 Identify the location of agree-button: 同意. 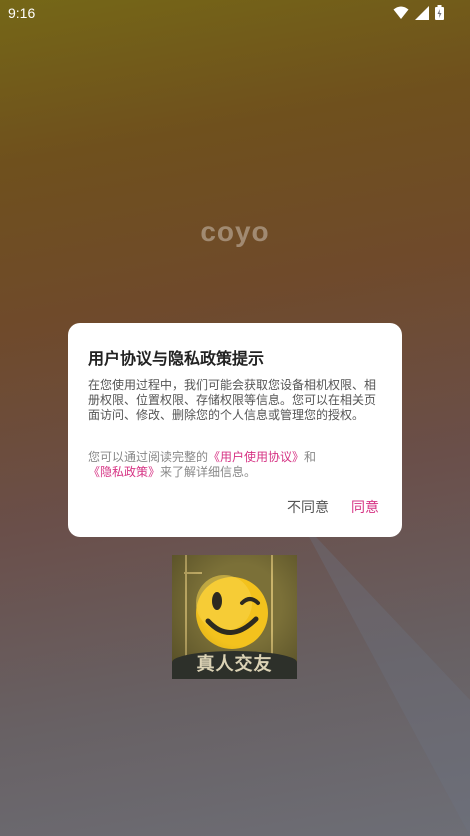
(365, 507).